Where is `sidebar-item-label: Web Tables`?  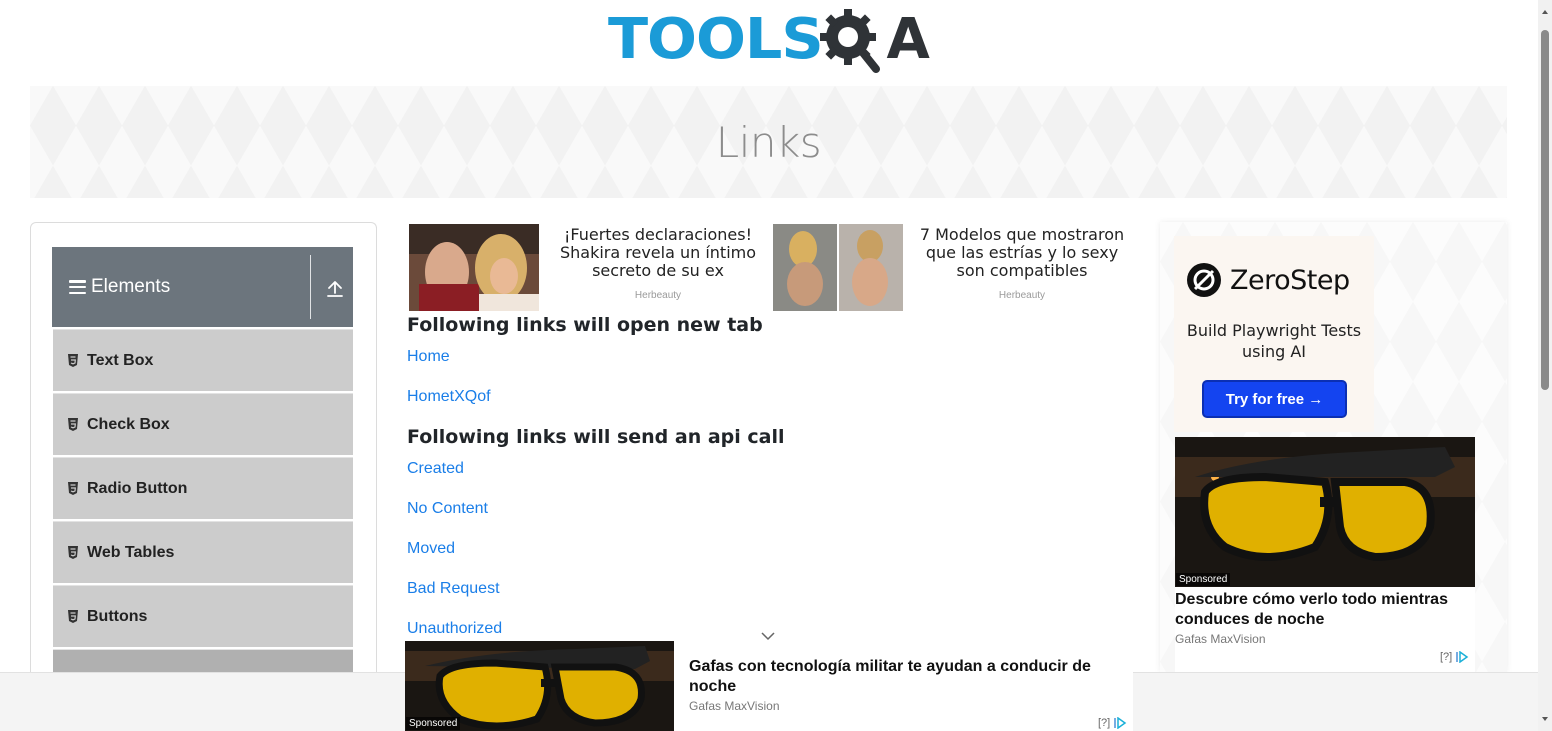
sidebar-item-label: Web Tables is located at coordinates (131, 552).